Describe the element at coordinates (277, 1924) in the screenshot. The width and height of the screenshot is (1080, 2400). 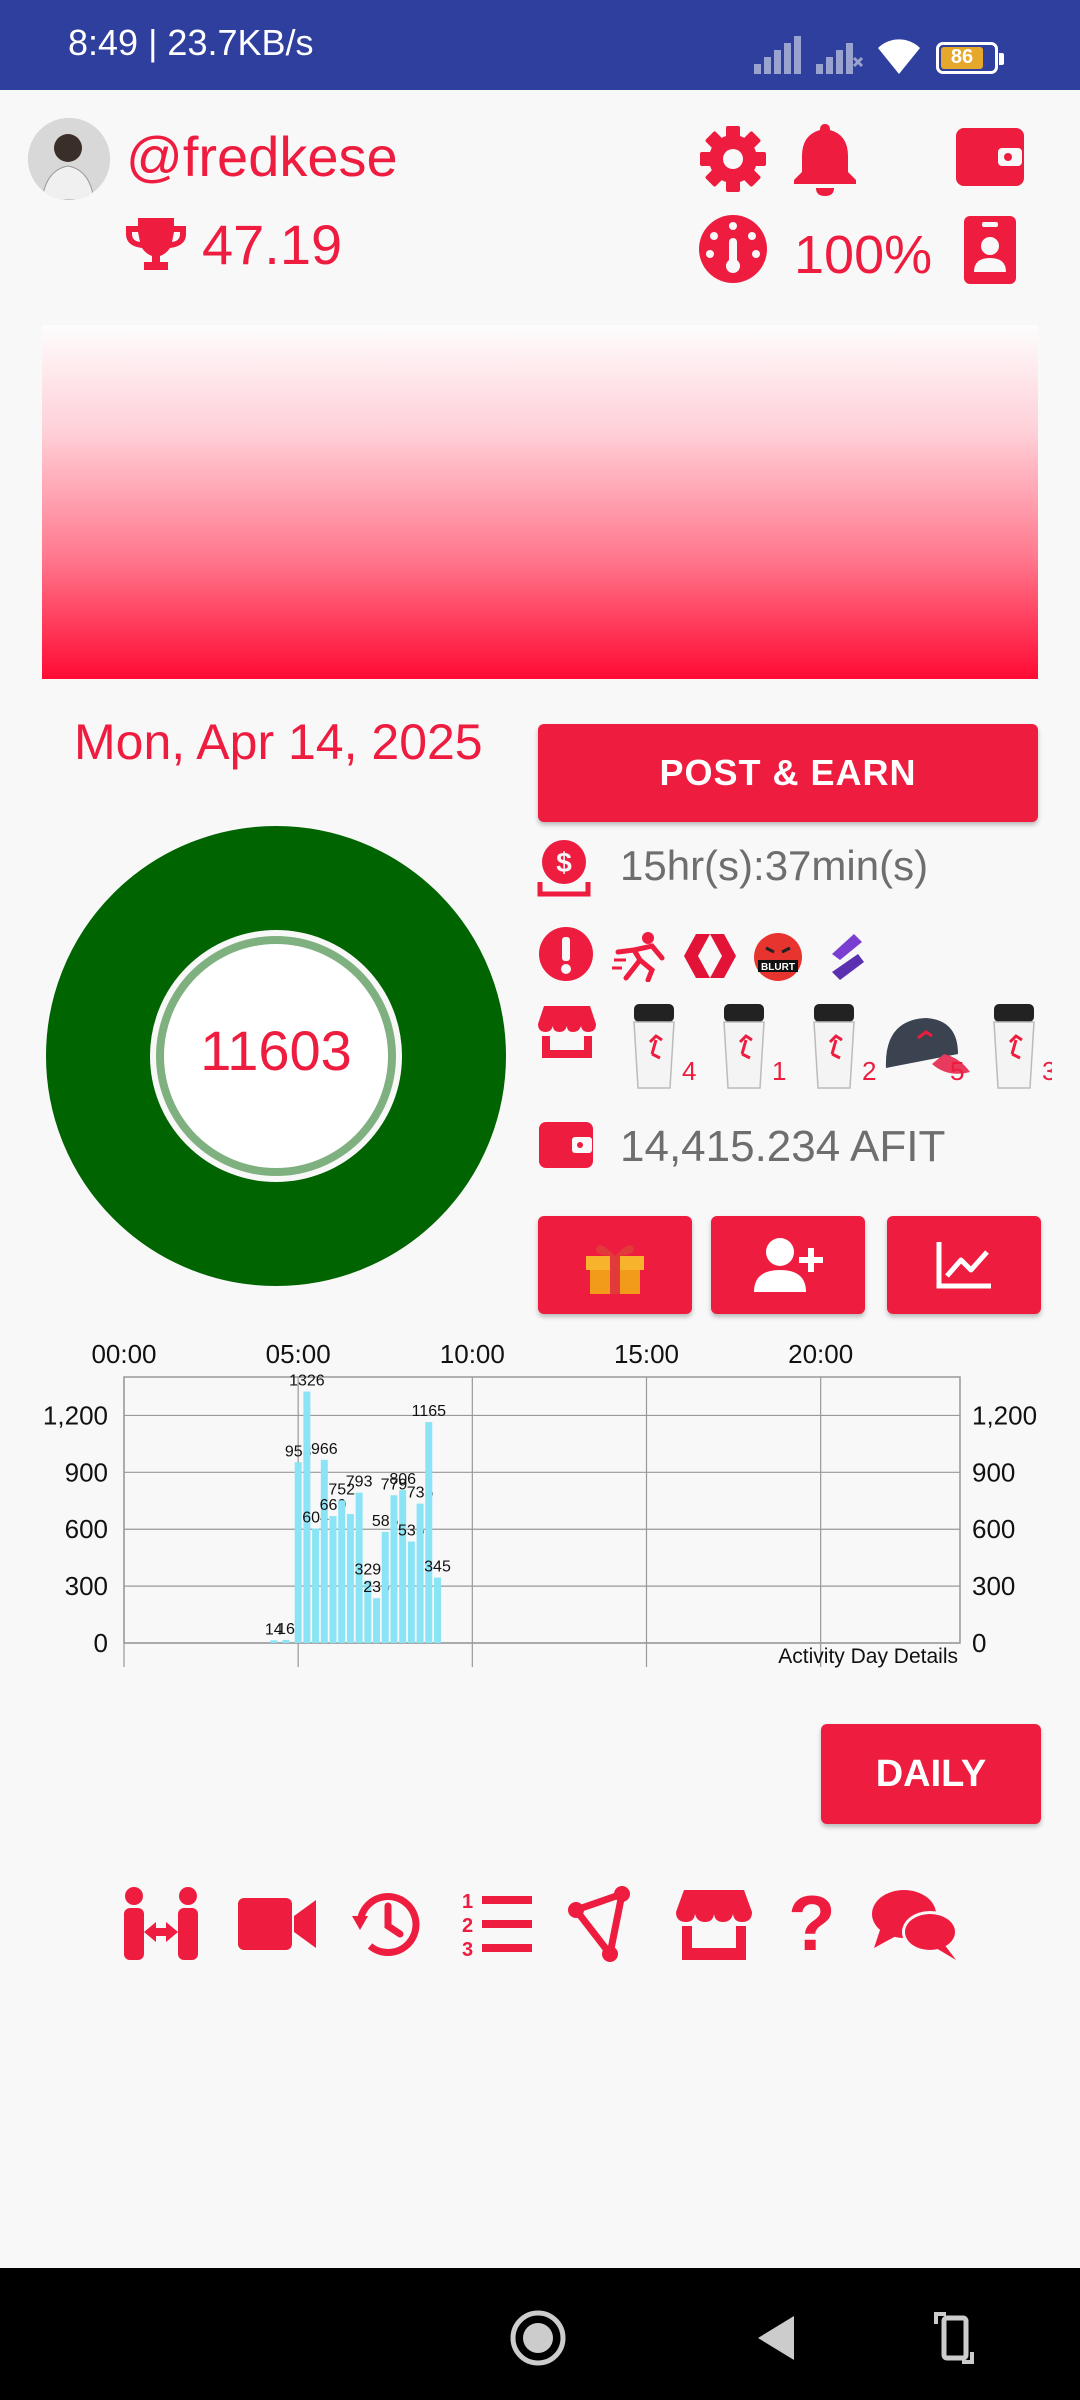
I see `video-icon` at that location.